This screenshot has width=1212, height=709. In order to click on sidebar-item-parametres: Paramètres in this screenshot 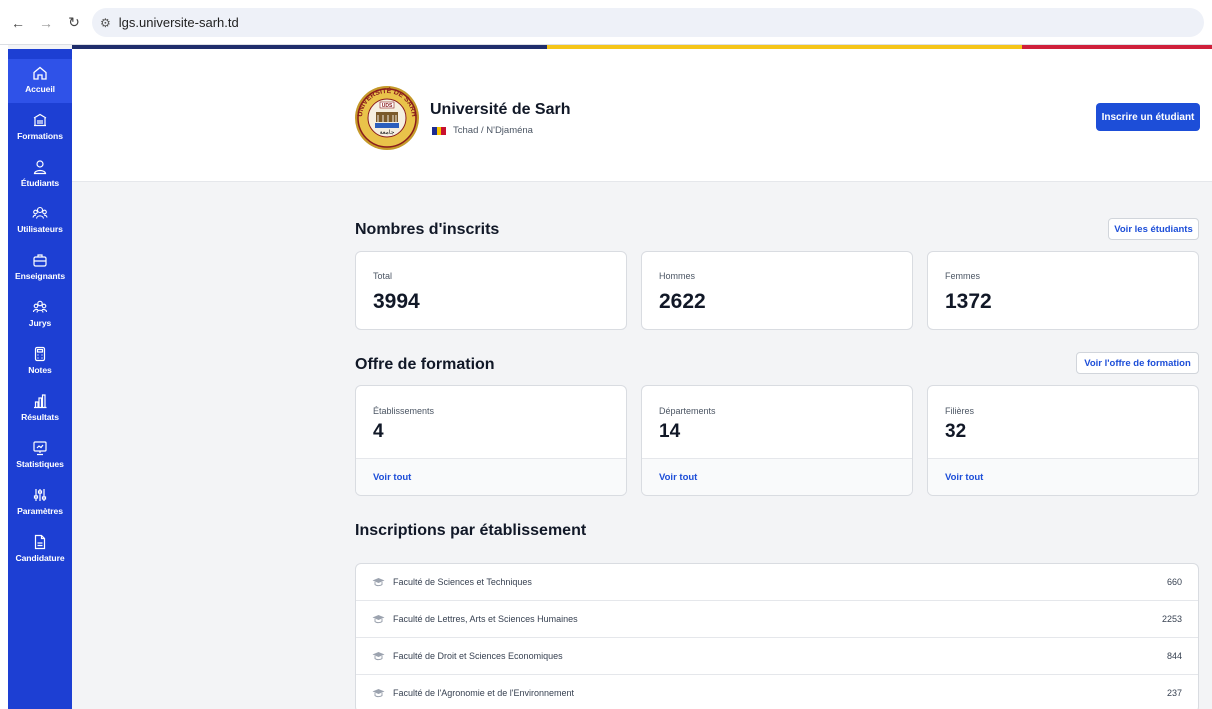, I will do `click(40, 507)`.